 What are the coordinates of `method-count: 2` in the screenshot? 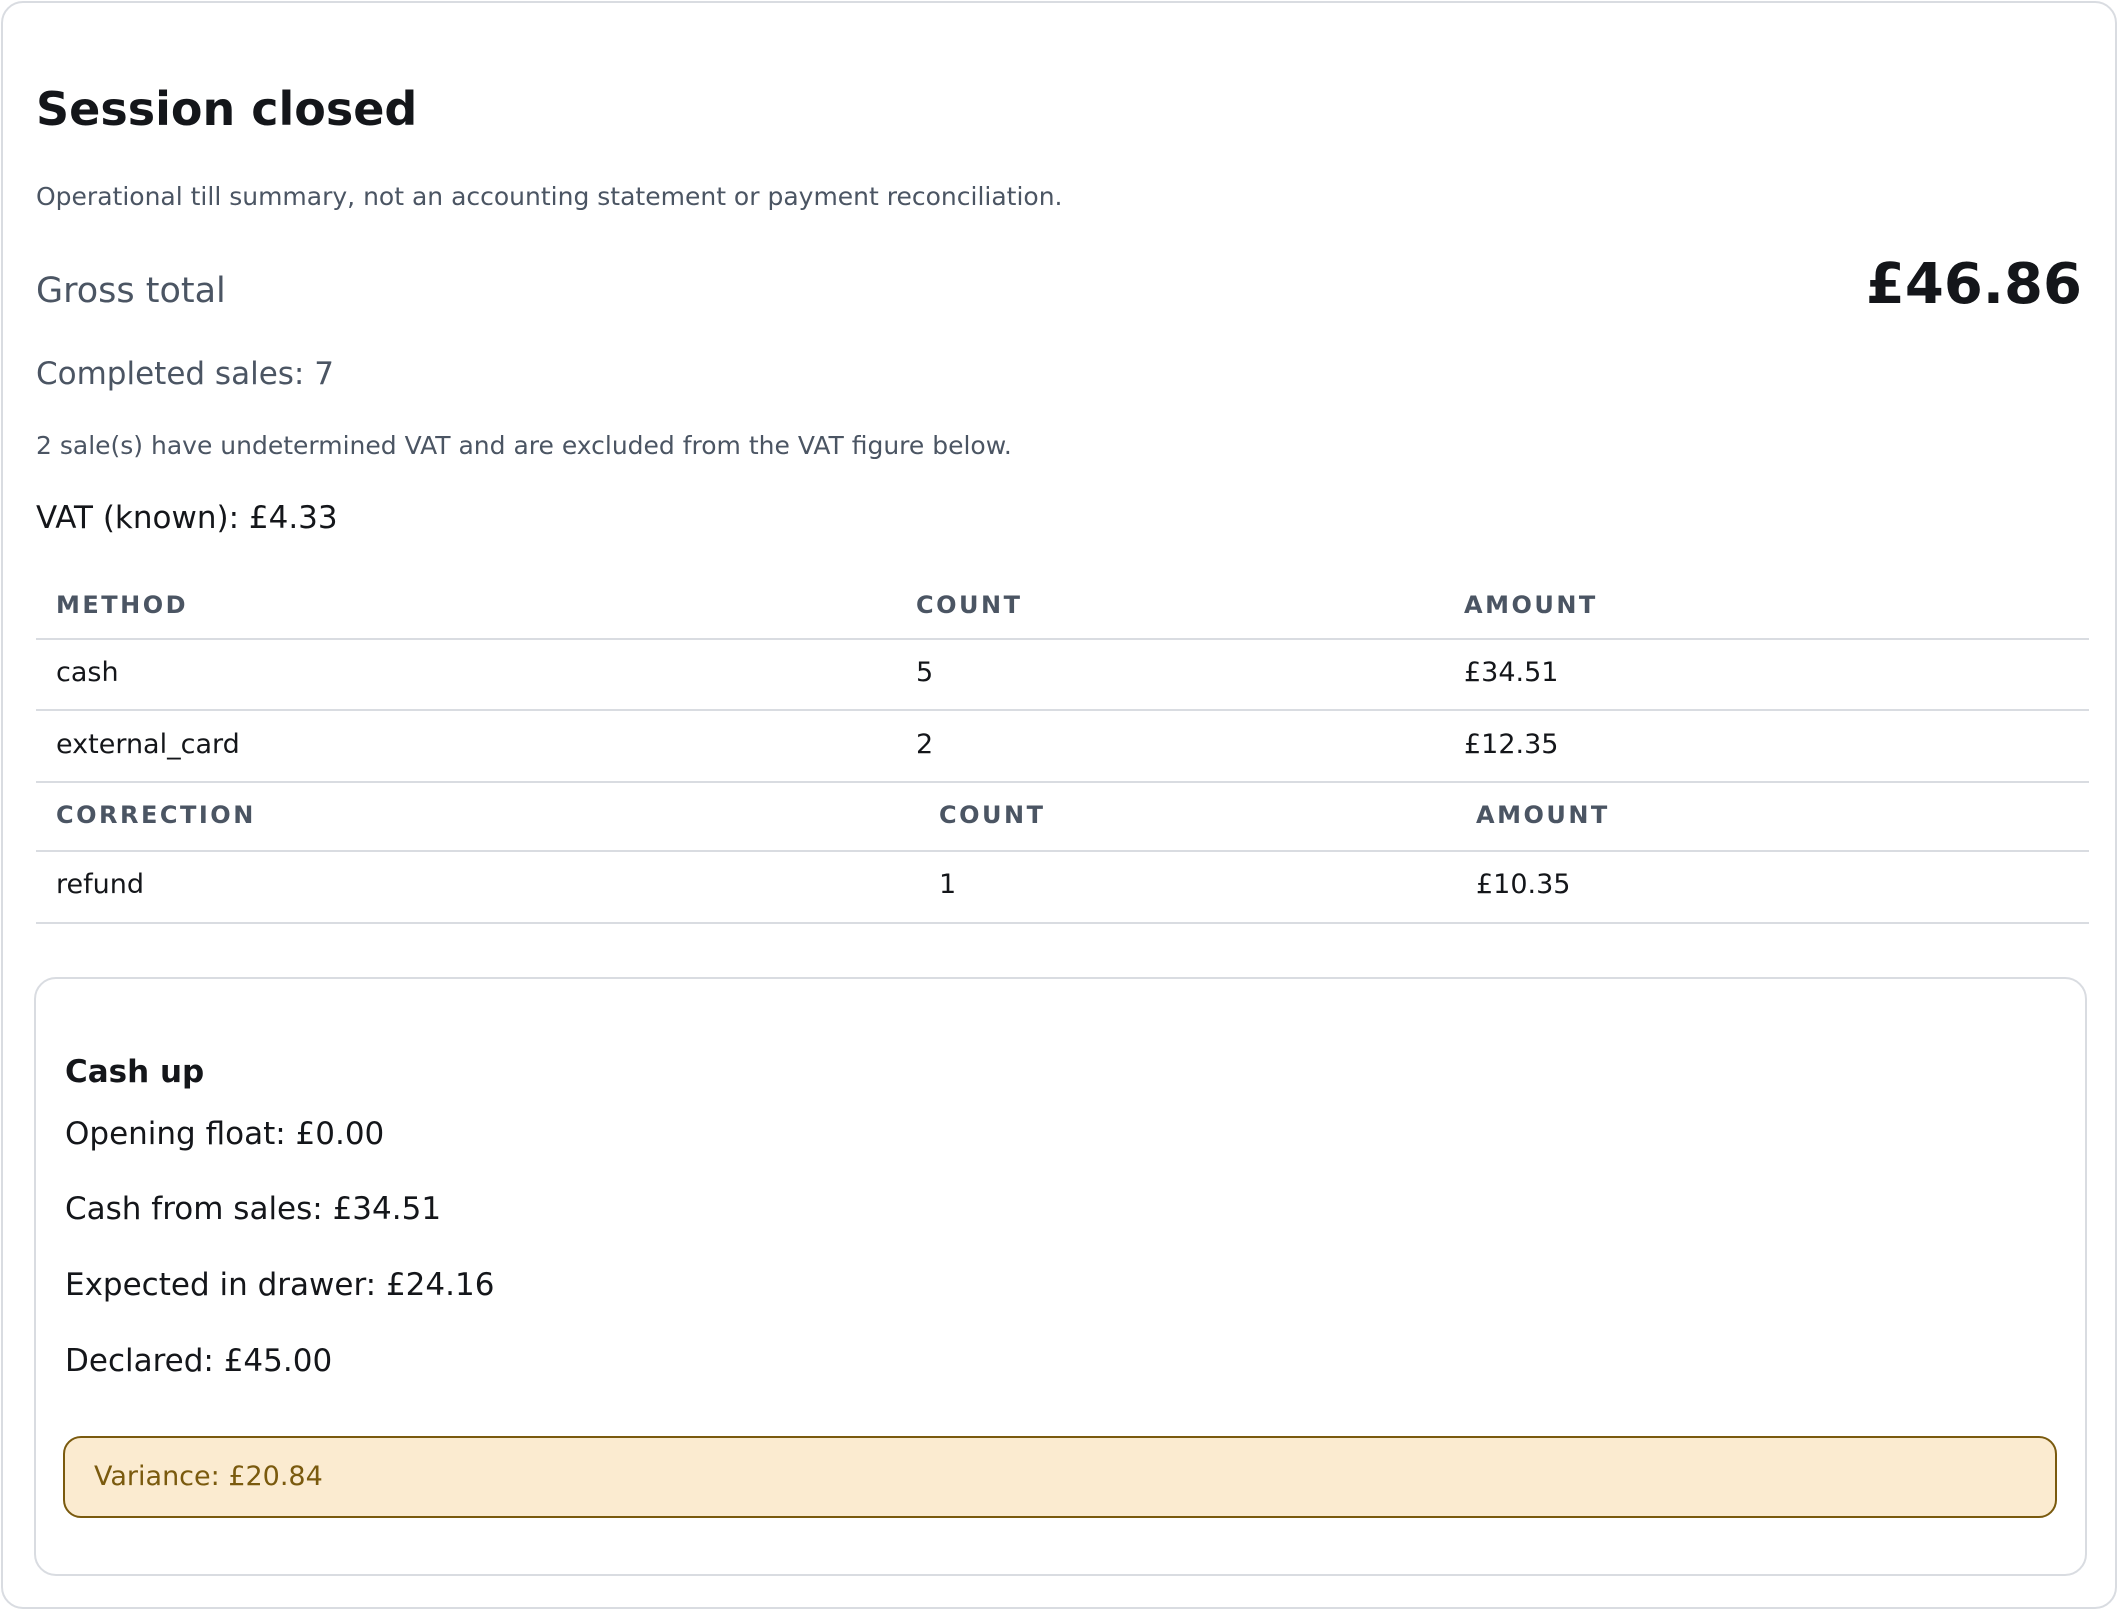 It's located at (925, 744).